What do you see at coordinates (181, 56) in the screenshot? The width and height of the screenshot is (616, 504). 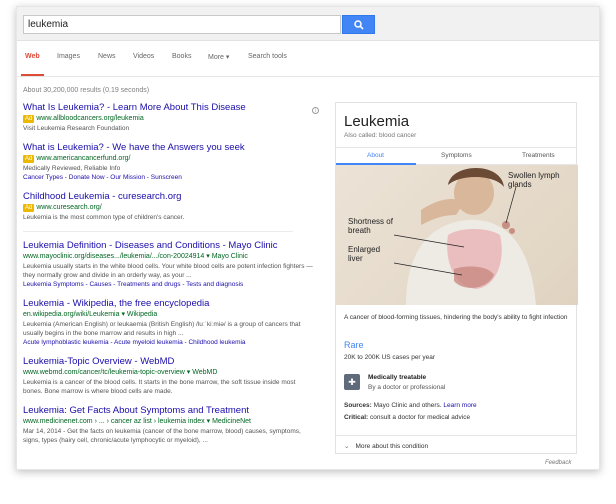 I see `tab-books: Books` at bounding box center [181, 56].